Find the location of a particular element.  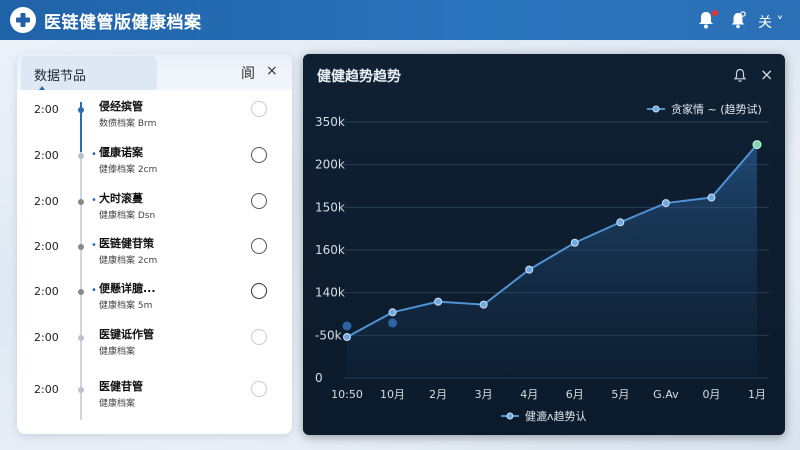

item-subtitle: 健康档案 5m is located at coordinates (126, 306).